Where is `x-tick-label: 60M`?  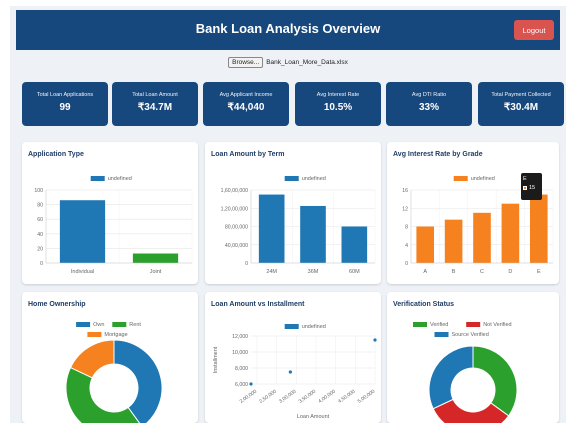 x-tick-label: 60M is located at coordinates (354, 272).